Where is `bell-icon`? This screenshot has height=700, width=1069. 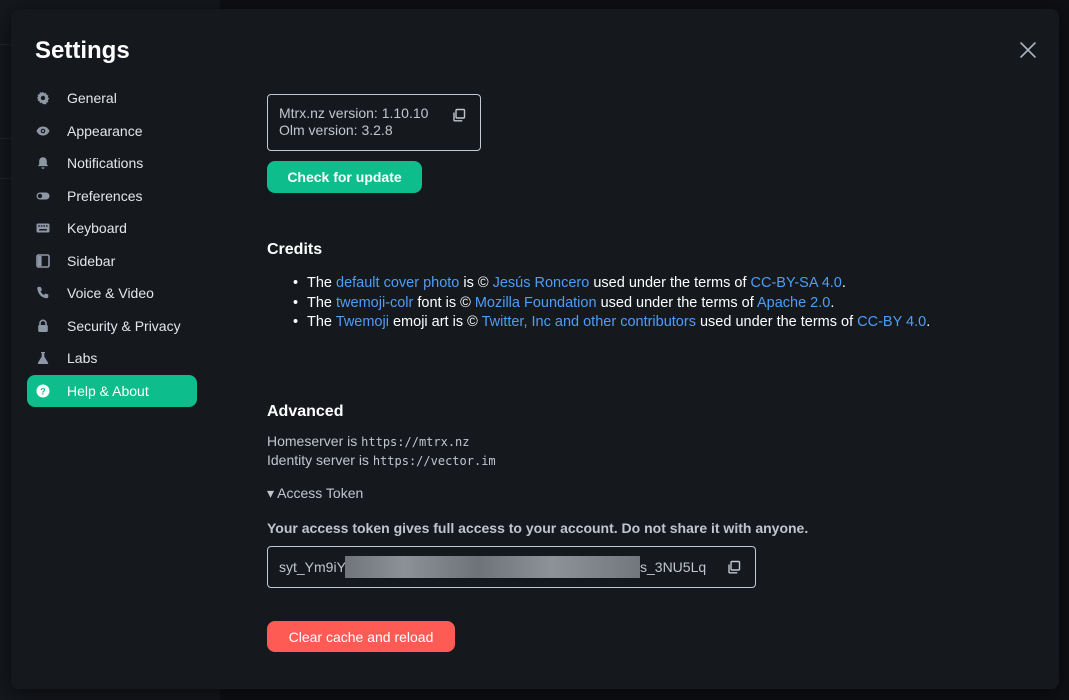
bell-icon is located at coordinates (43, 163).